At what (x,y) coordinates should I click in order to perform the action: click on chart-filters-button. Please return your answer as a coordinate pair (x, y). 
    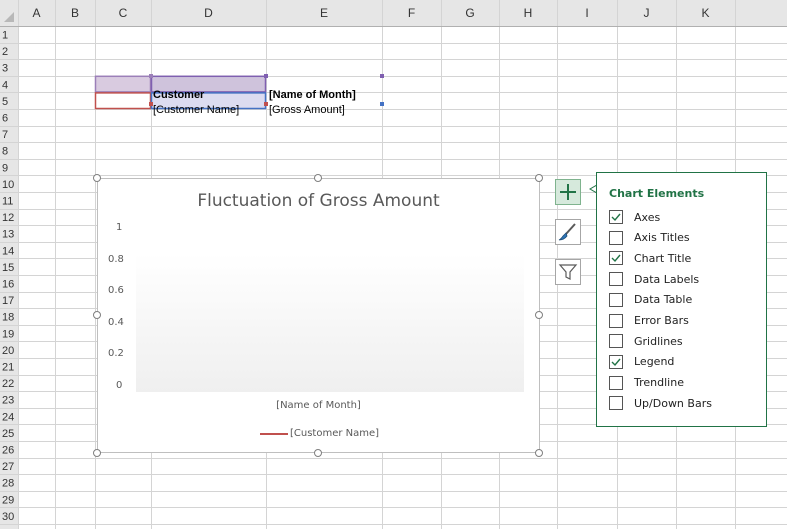
    Looking at the image, I should click on (568, 272).